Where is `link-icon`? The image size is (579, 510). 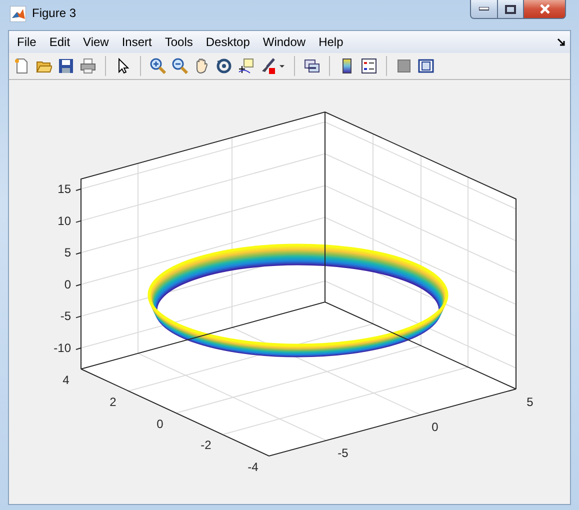
link-icon is located at coordinates (312, 66).